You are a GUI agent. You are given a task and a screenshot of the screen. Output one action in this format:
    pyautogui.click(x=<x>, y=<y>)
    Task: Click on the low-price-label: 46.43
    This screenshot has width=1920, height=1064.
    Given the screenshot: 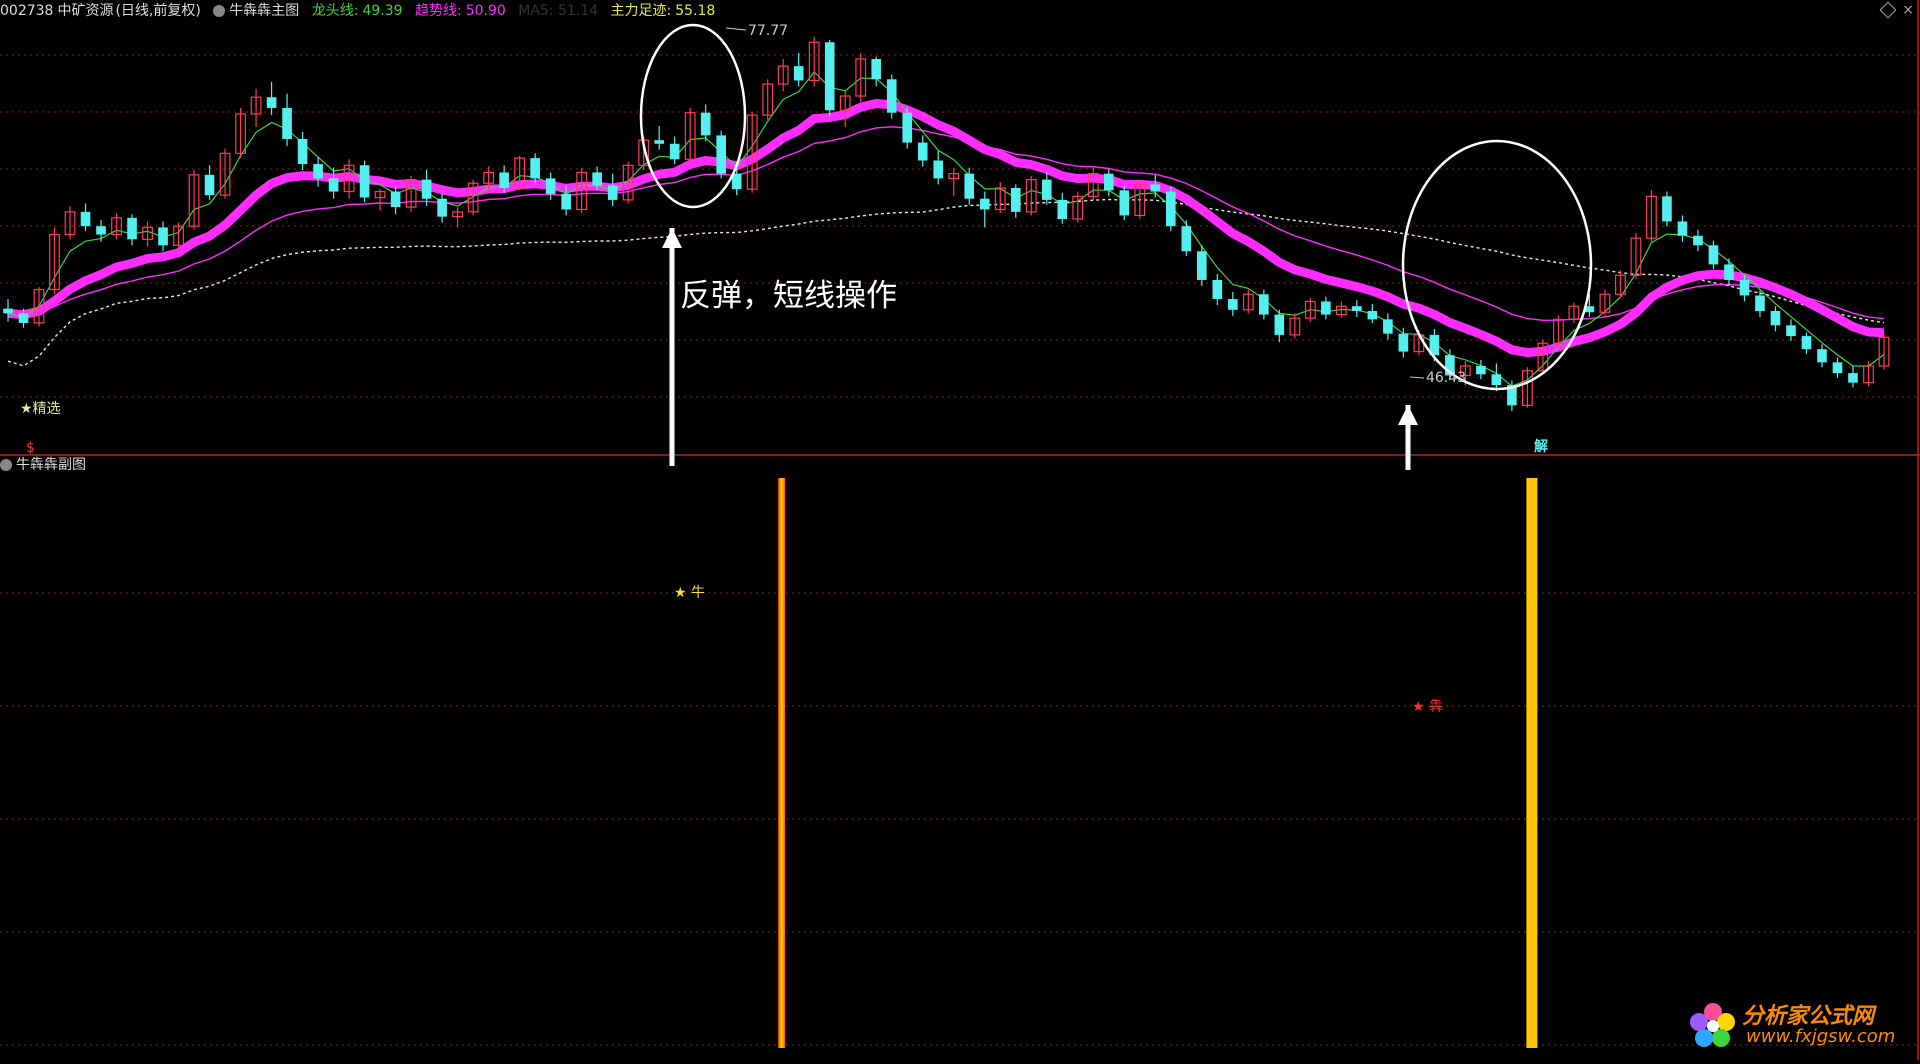 What is the action you would take?
    pyautogui.click(x=1446, y=378)
    